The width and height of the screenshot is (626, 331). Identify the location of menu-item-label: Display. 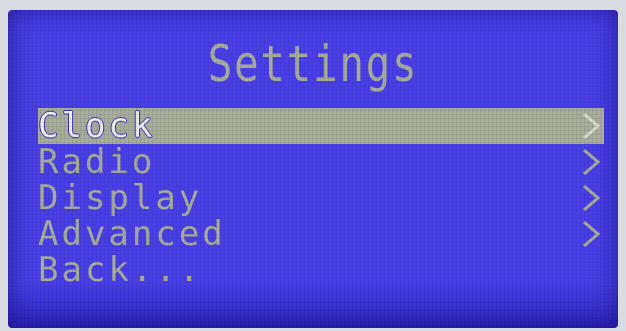
(120, 198).